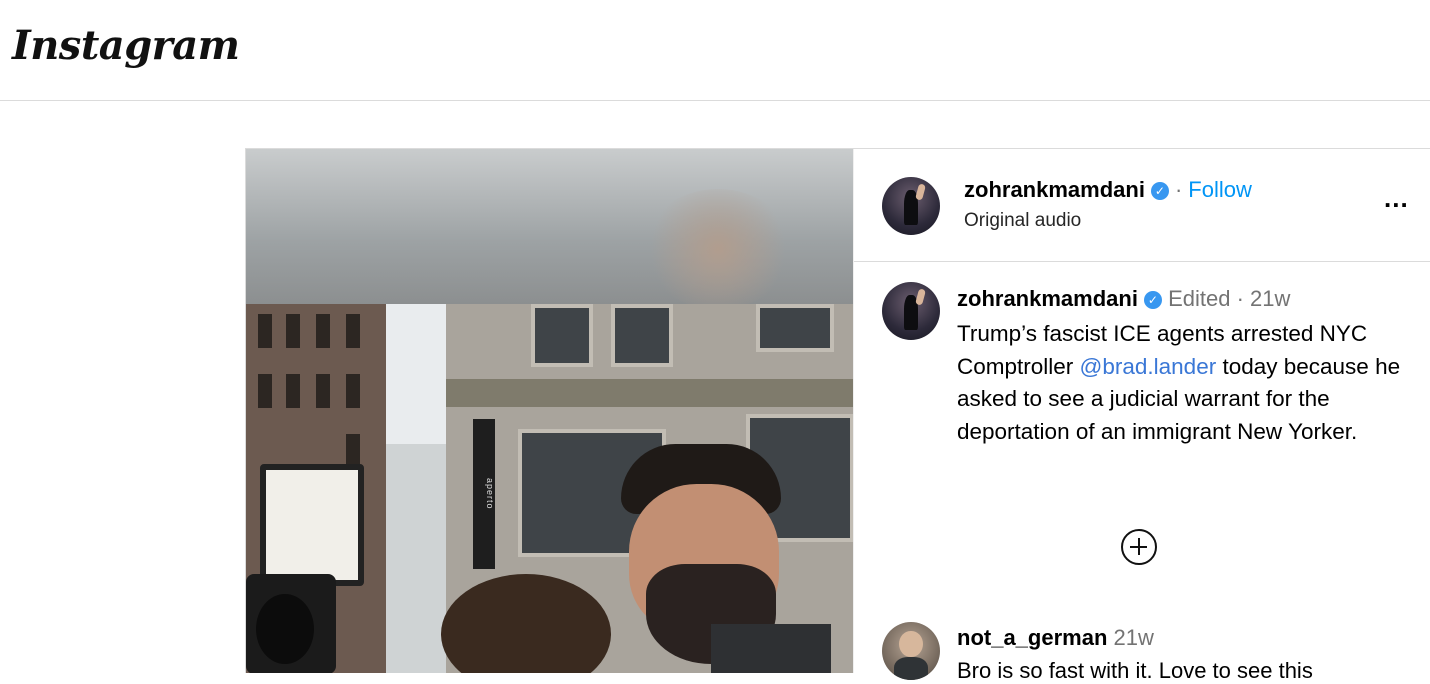 The height and width of the screenshot is (684, 1430). Describe the element at coordinates (549, 229) in the screenshot. I see `video-blur-background` at that location.